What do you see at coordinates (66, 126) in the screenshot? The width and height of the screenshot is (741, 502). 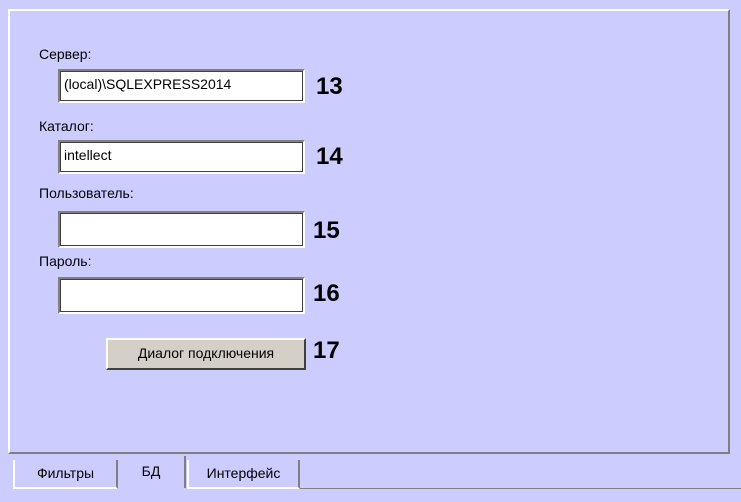 I see `catalog-label: Каталог:` at bounding box center [66, 126].